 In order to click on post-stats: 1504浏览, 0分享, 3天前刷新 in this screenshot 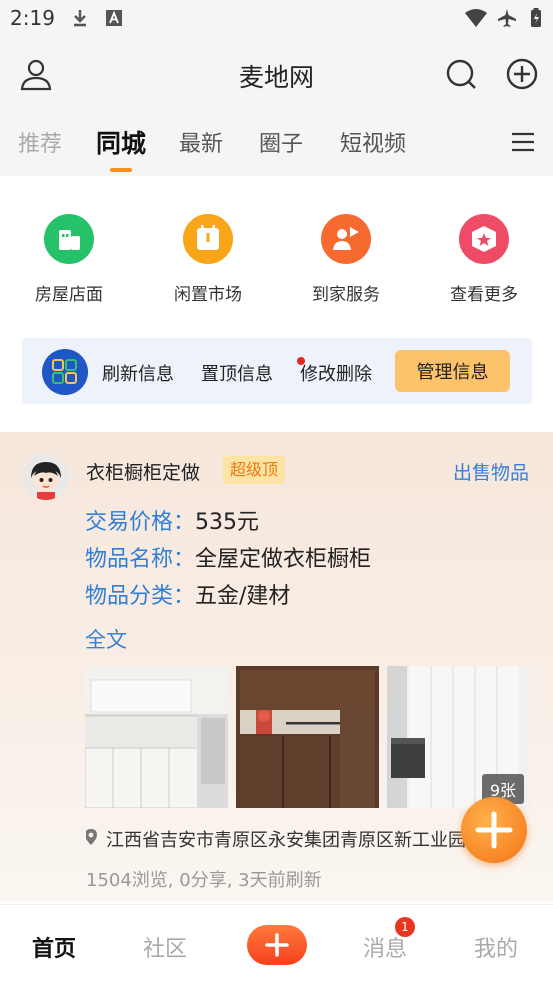, I will do `click(204, 880)`.